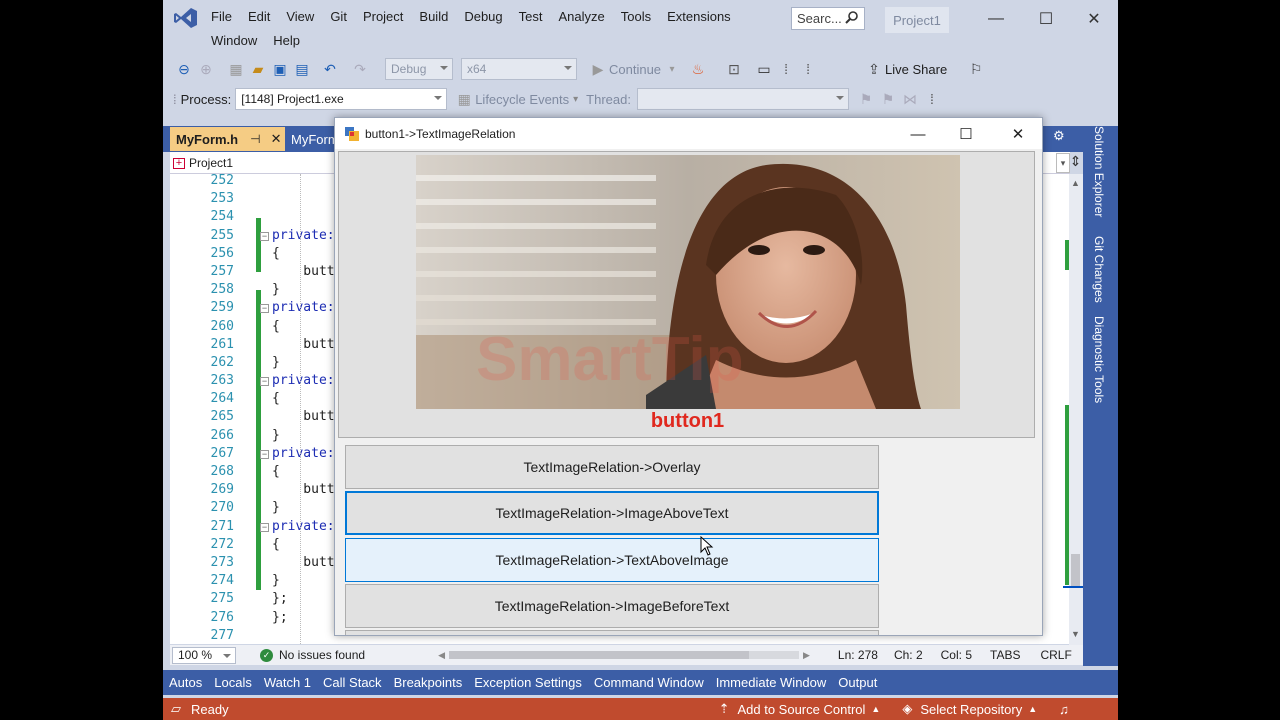 The height and width of the screenshot is (720, 1280). What do you see at coordinates (1032, 709) in the screenshot?
I see `repository-caret-icon: ▲` at bounding box center [1032, 709].